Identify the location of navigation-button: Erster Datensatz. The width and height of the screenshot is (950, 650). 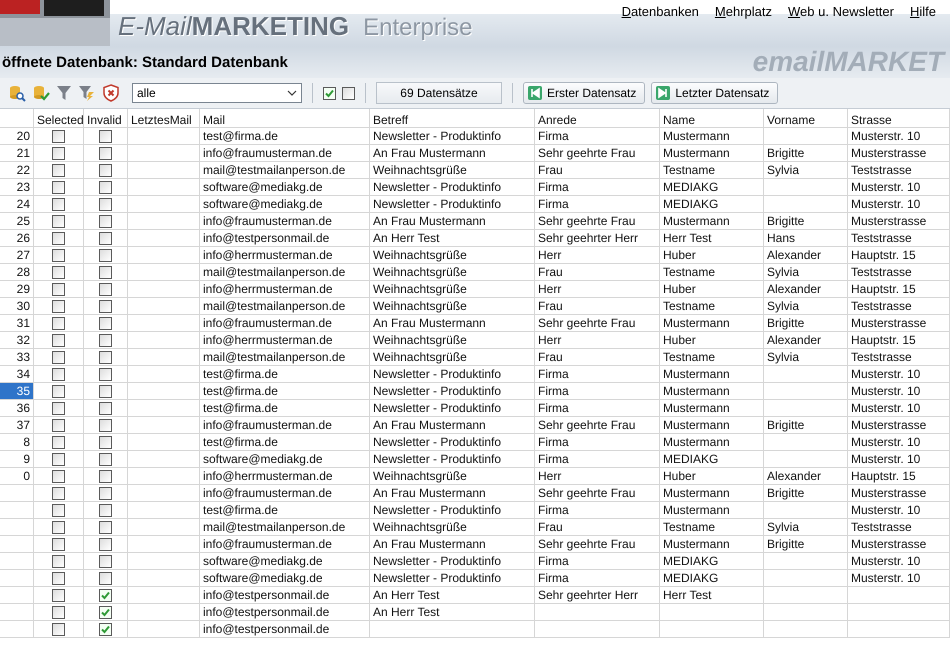
(584, 93).